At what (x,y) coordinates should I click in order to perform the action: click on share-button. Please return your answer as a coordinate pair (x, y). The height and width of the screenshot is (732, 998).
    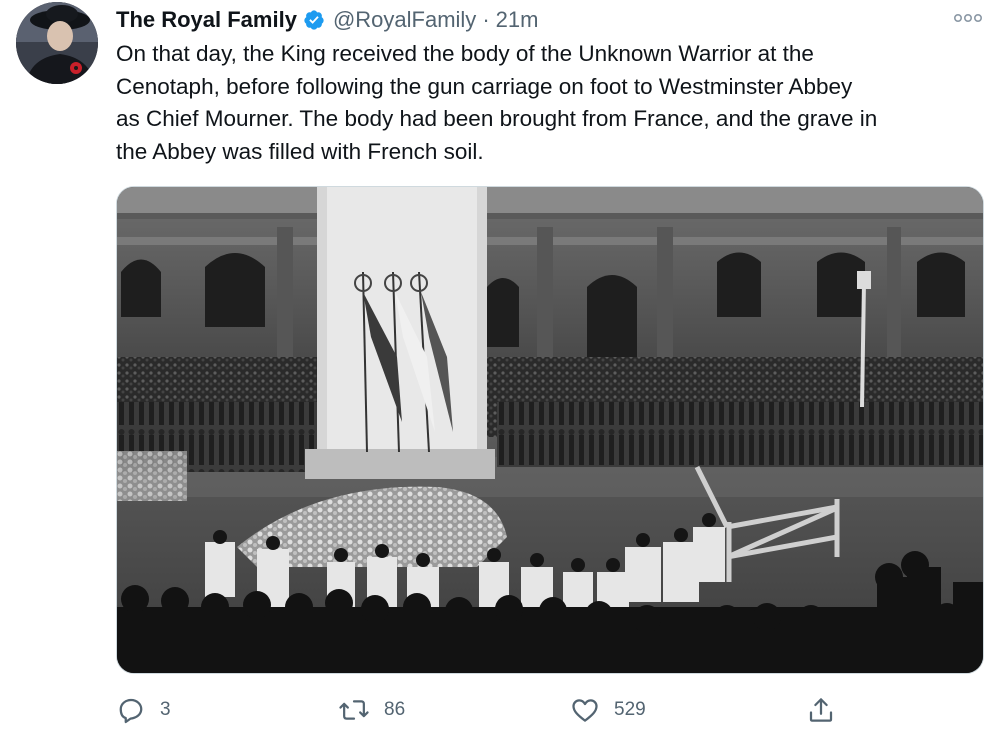
    Looking at the image, I should click on (821, 710).